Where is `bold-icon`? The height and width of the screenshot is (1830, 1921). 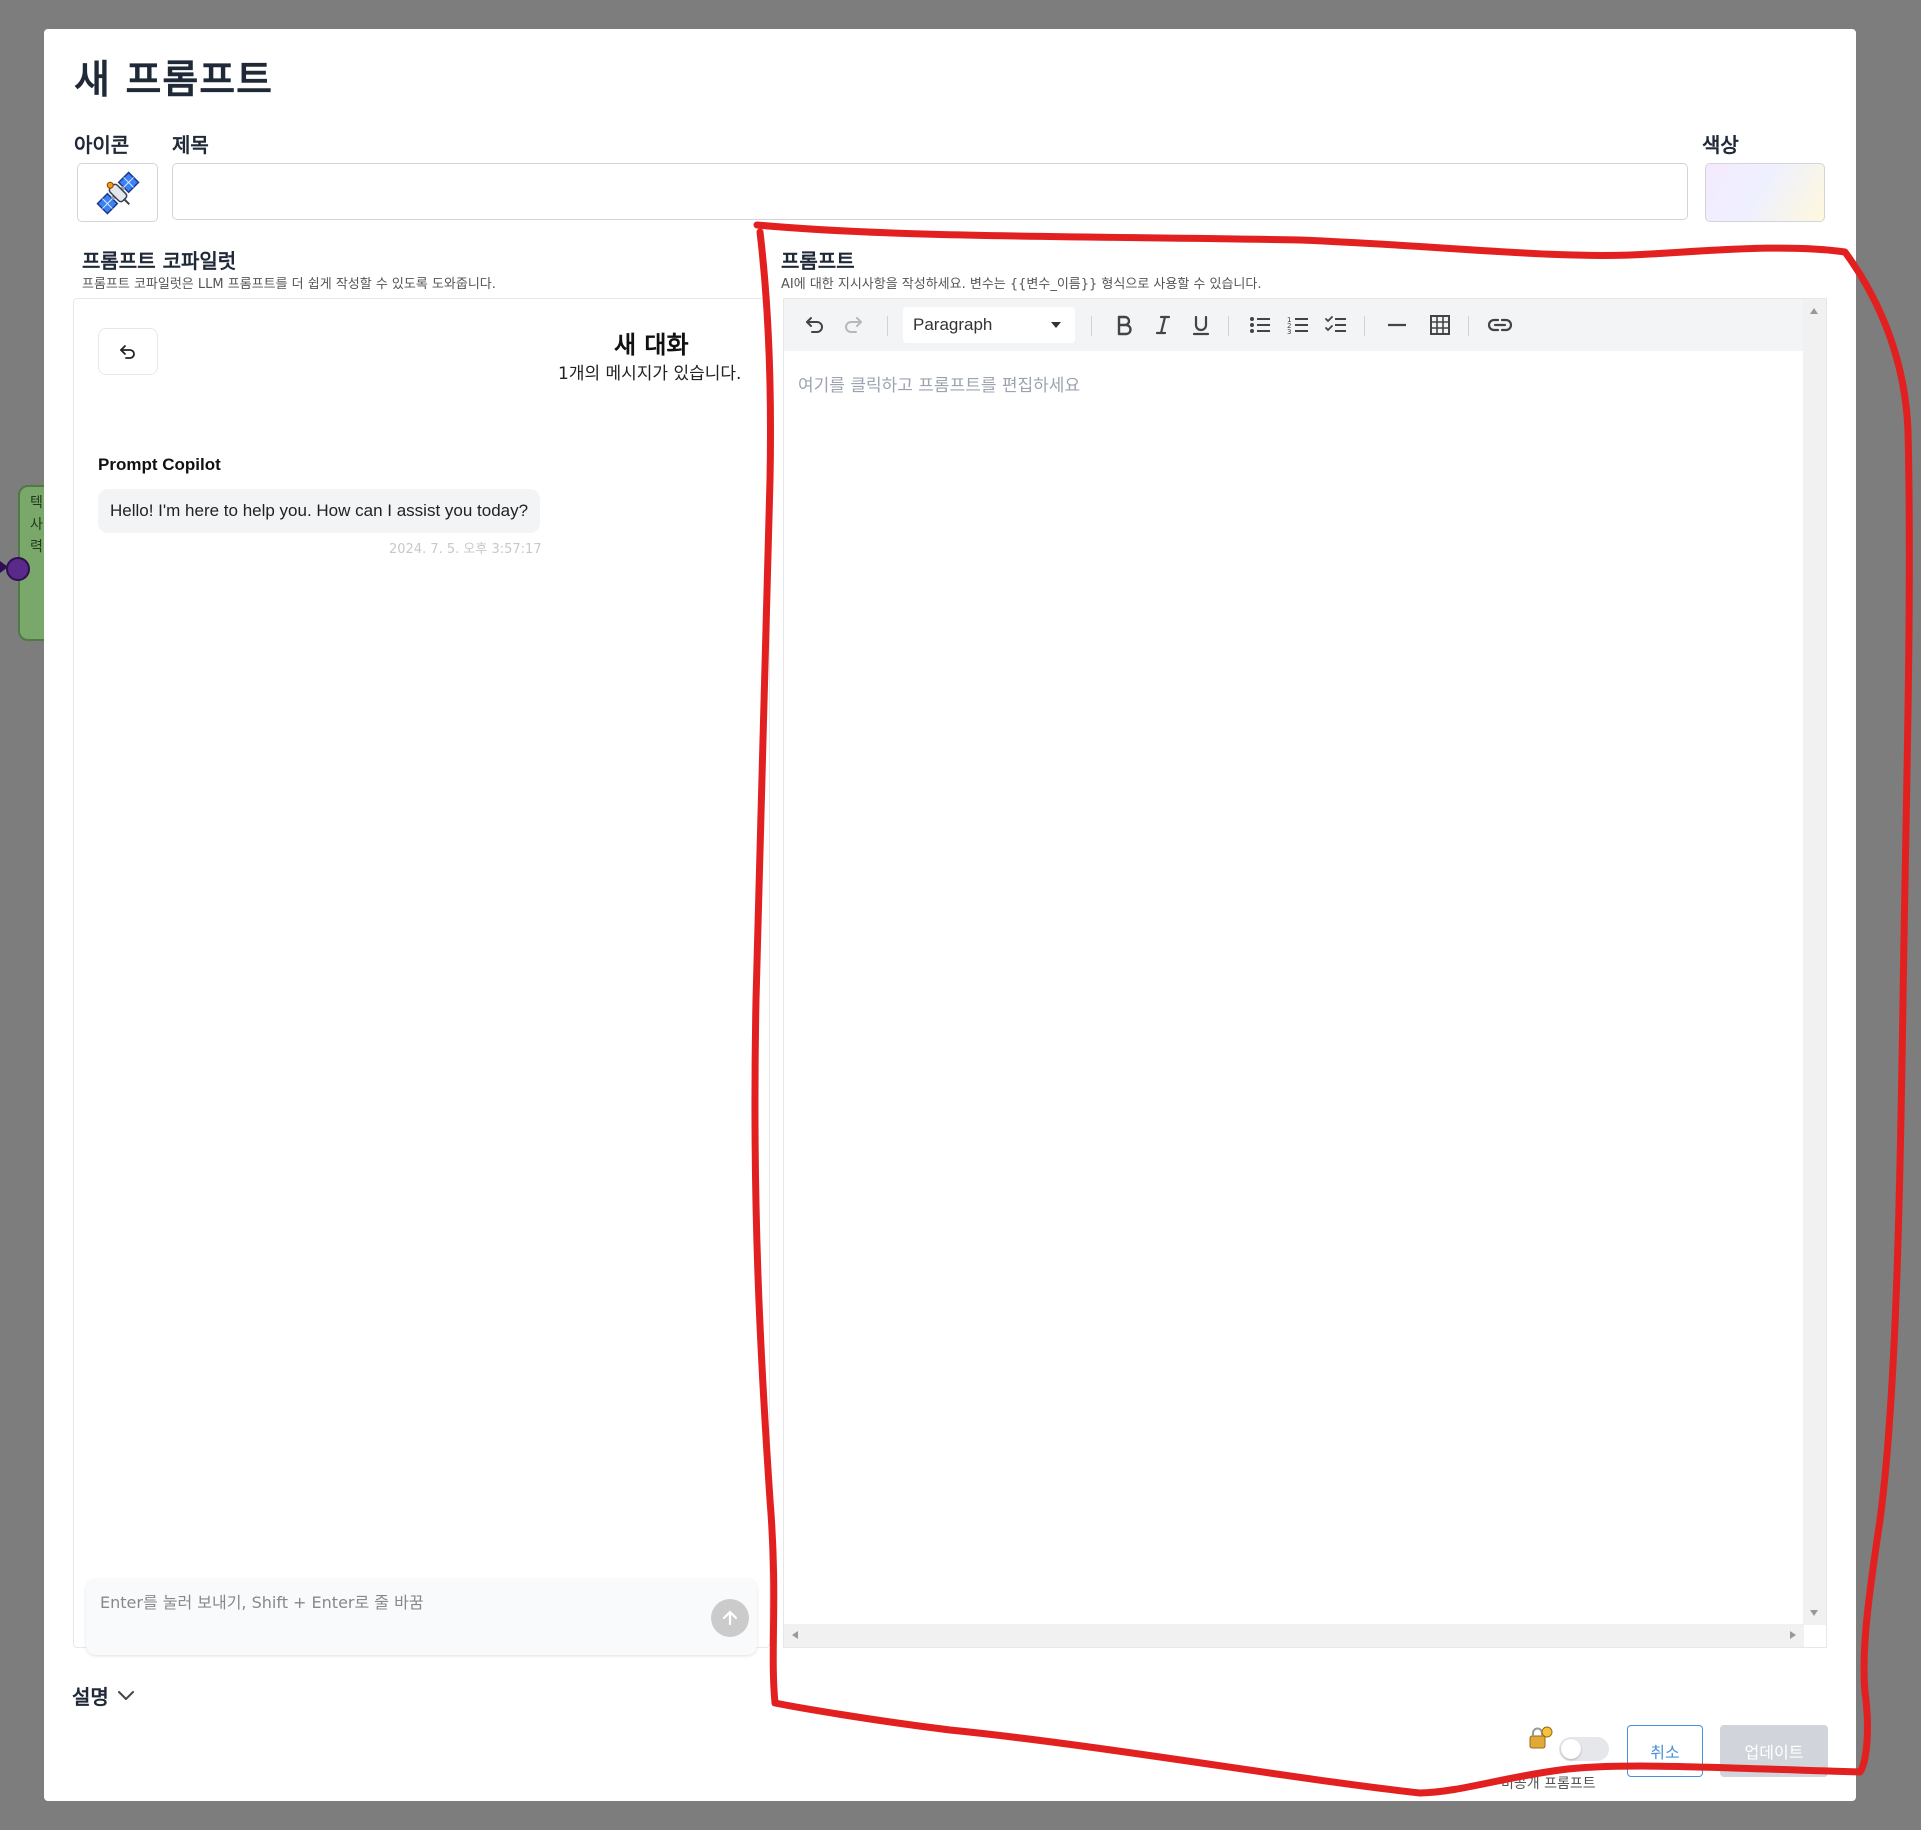 bold-icon is located at coordinates (1124, 325).